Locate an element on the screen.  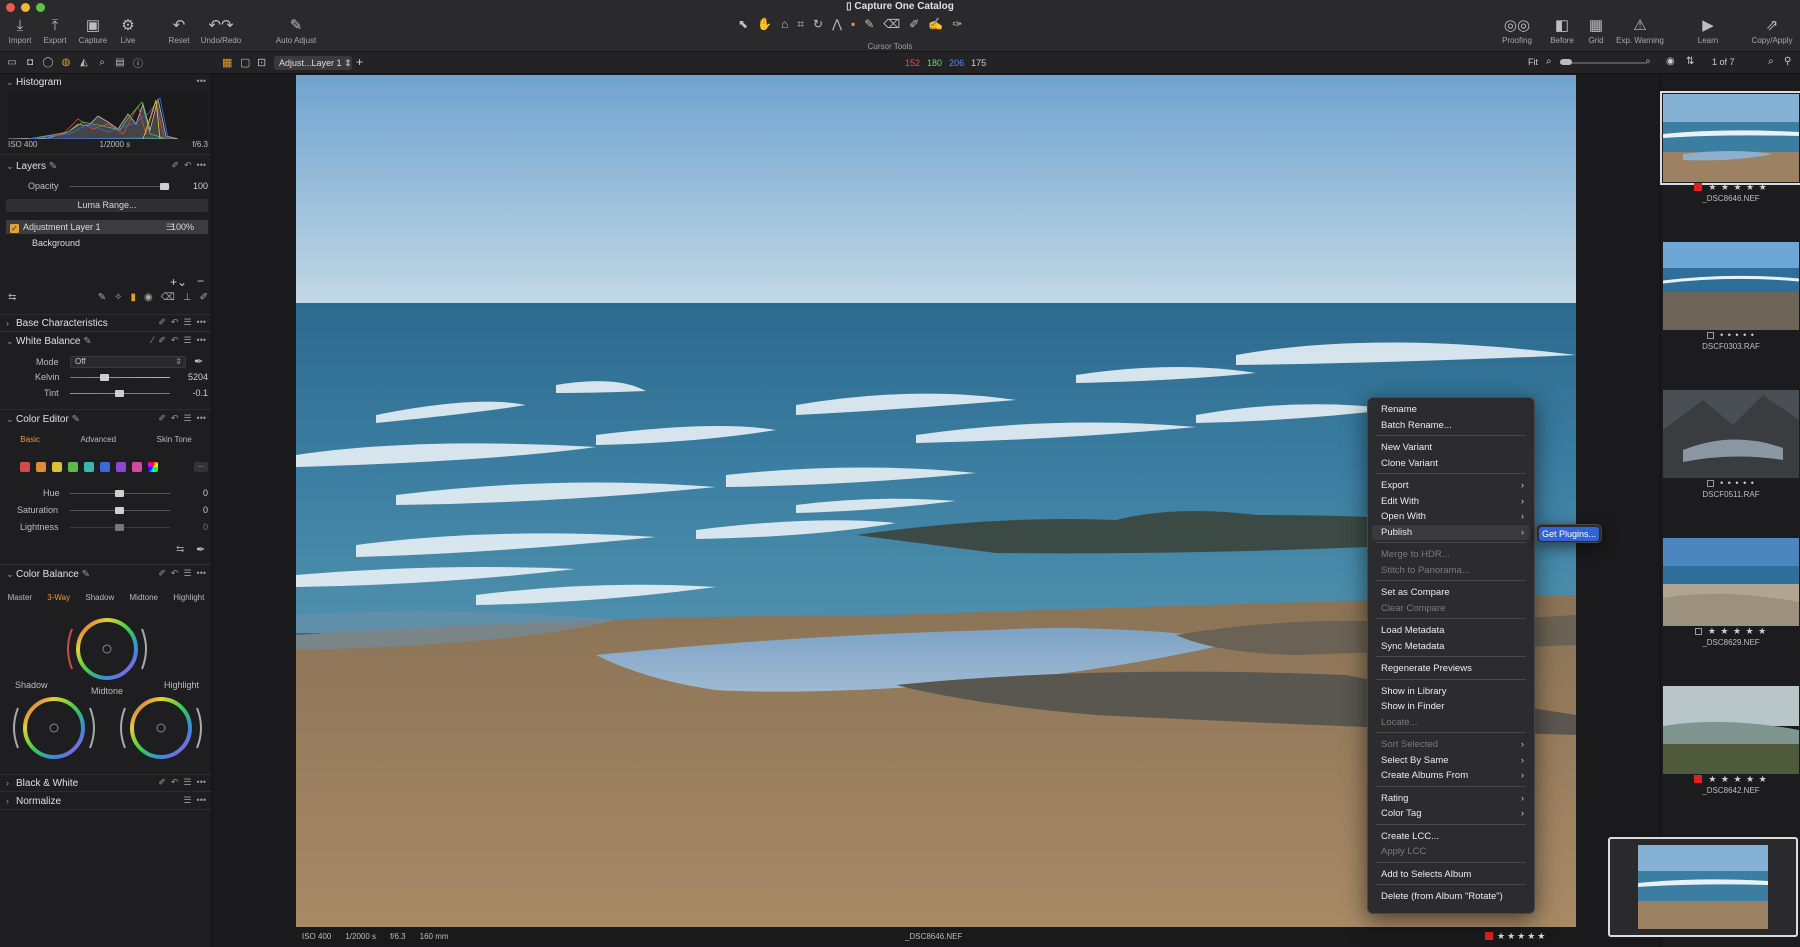
mask-cursor-icon: ▪ is located at coordinates (853, 24).